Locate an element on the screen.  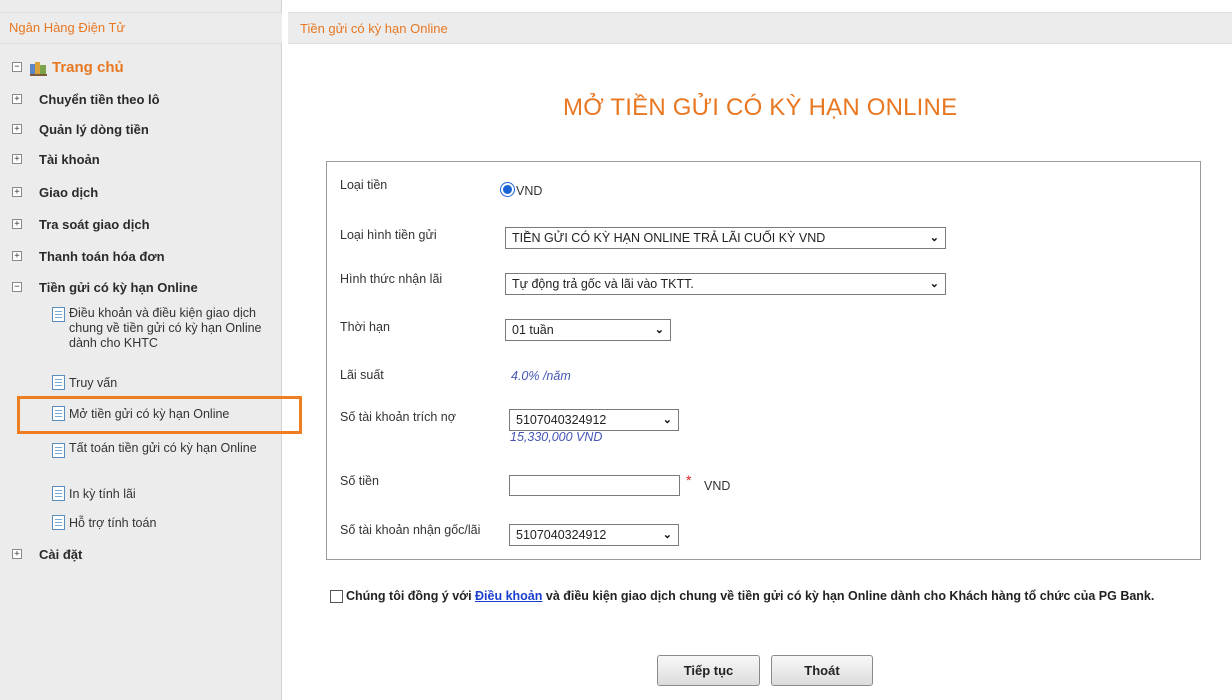
highlight-annotation is located at coordinates (159, 415).